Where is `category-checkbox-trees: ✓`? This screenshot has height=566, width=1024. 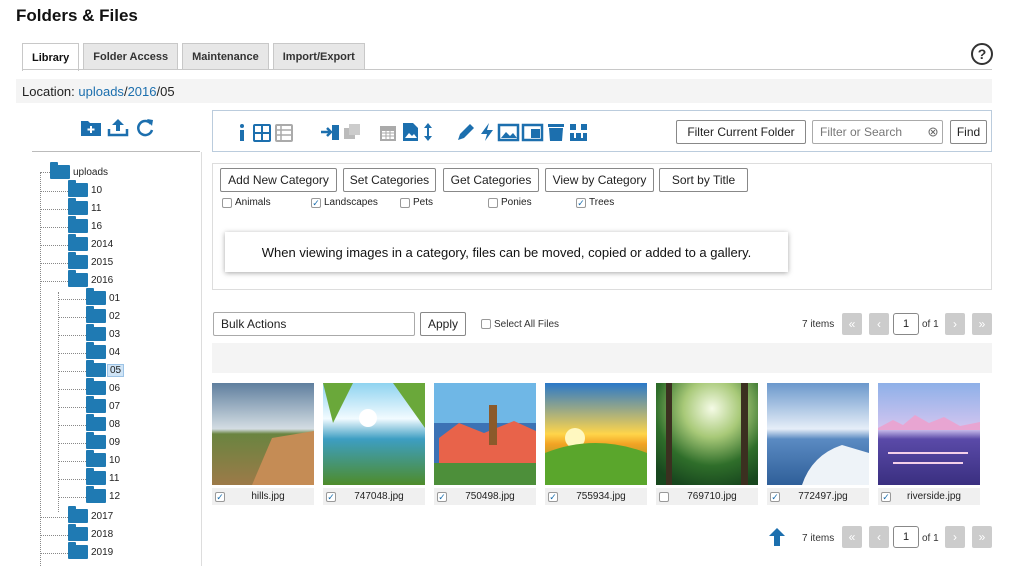
category-checkbox-trees: ✓ is located at coordinates (581, 203).